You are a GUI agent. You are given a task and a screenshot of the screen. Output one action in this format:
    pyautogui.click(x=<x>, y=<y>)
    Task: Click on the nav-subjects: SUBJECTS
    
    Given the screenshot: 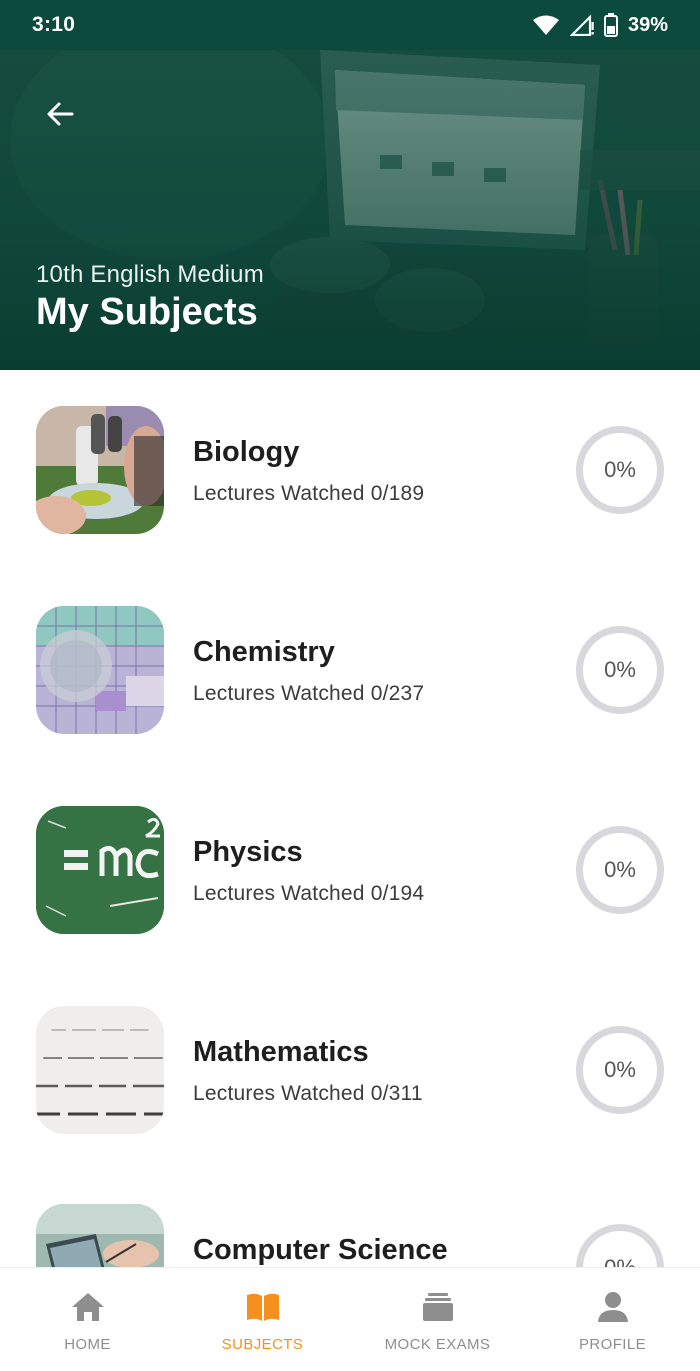 What is the action you would take?
    pyautogui.click(x=262, y=1319)
    